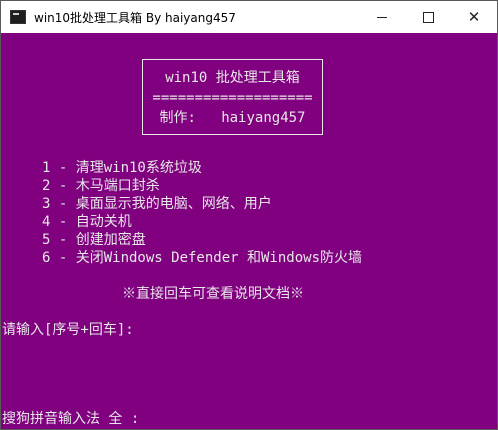  I want to click on window-title: win10批处理工具箱 By haiyang457, so click(135, 17).